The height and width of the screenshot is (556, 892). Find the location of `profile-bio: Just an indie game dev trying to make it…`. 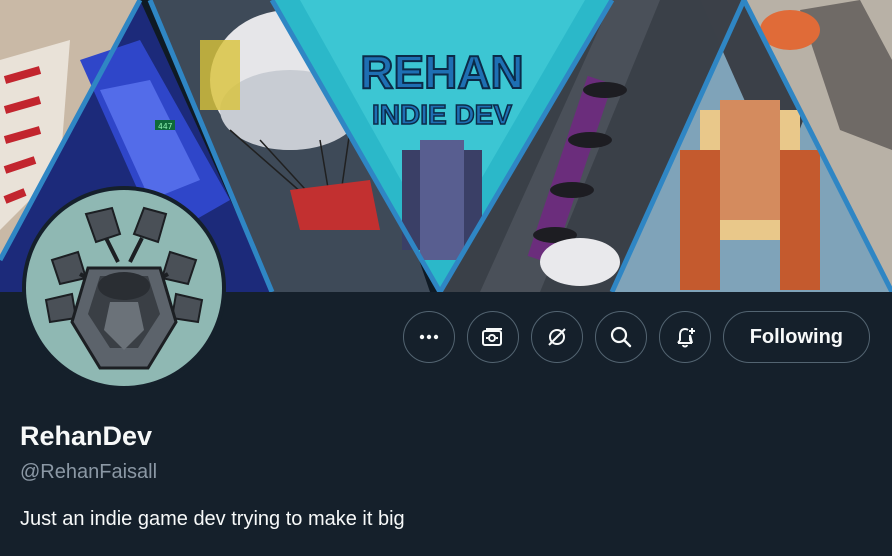

profile-bio: Just an indie game dev trying to make it… is located at coordinates (212, 519).